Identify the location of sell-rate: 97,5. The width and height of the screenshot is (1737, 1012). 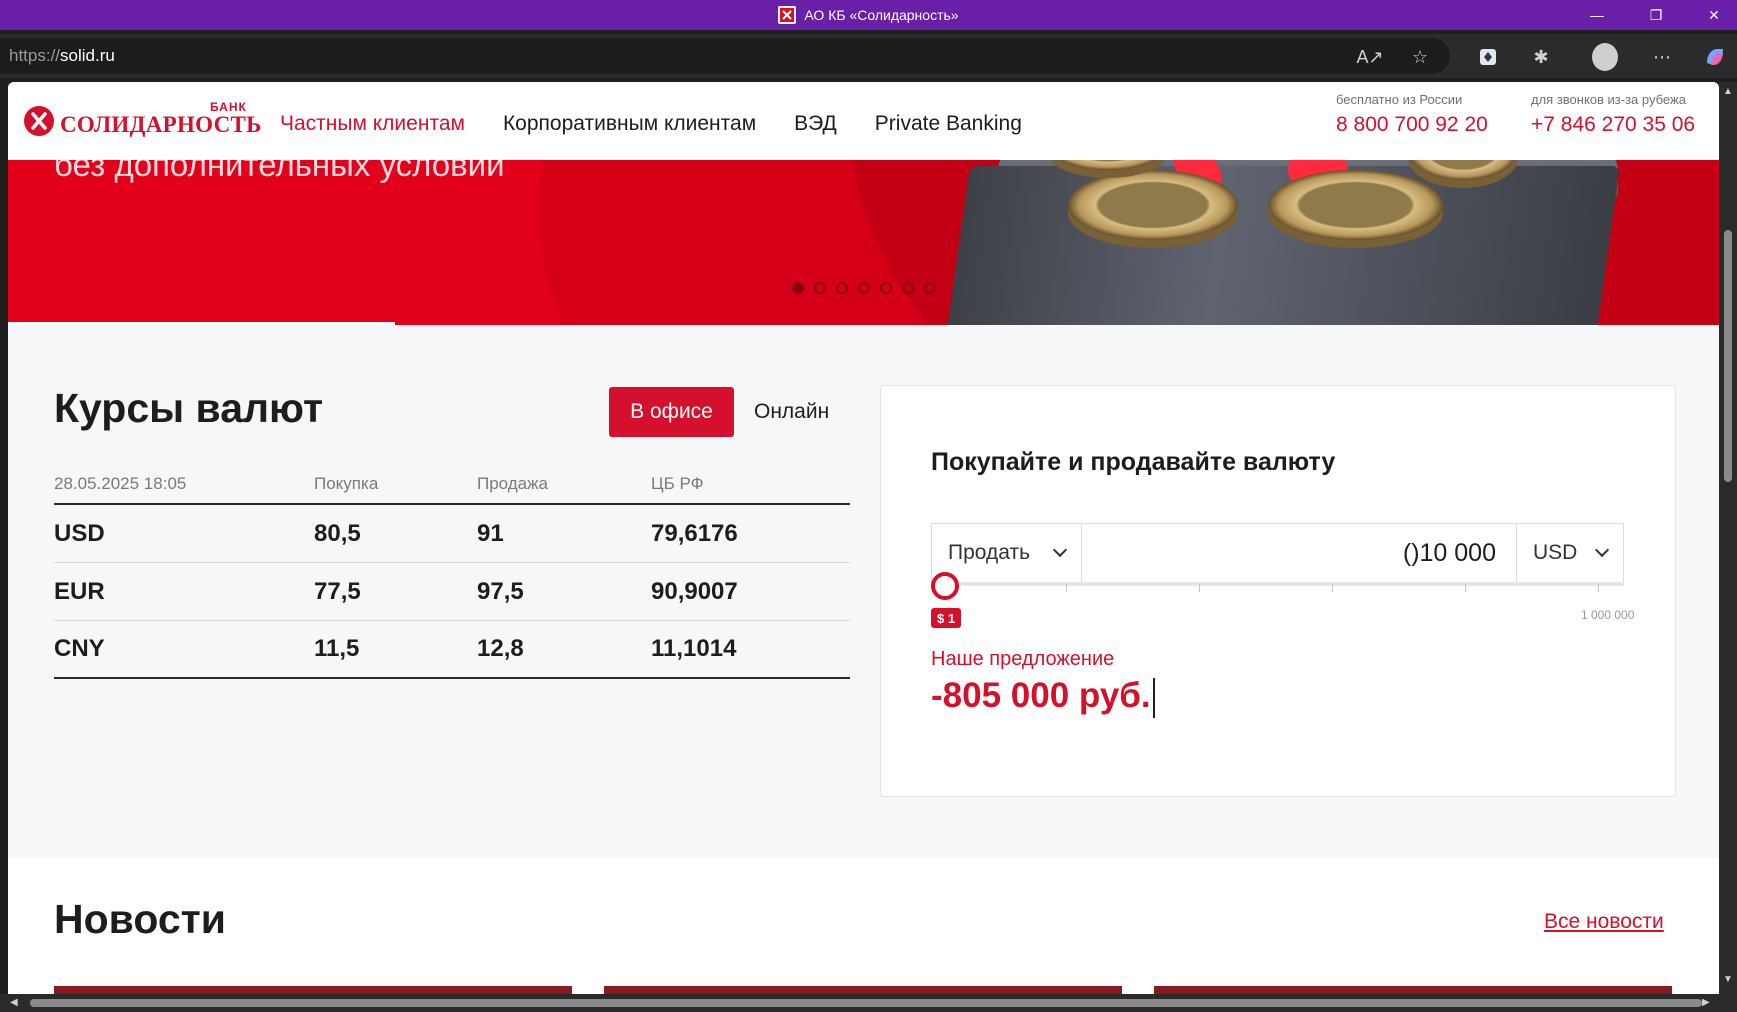
(500, 591).